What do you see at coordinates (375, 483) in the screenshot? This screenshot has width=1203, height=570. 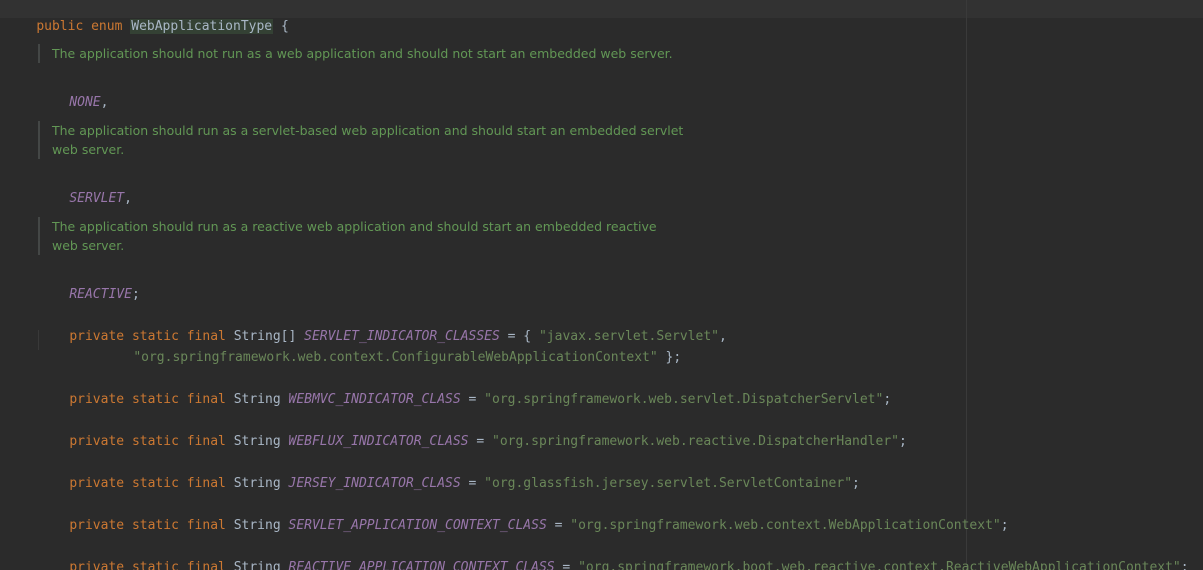 I see `field-name: JERSEY_INDICATOR_CLASS` at bounding box center [375, 483].